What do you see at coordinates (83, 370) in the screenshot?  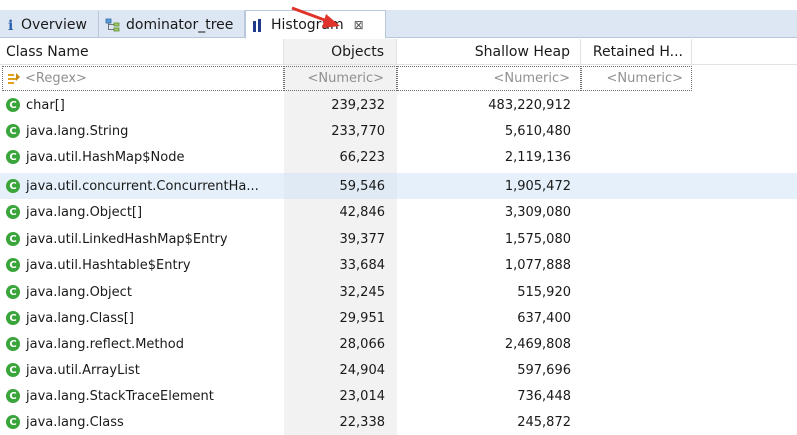 I see `class-name: java.util.ArrayList` at bounding box center [83, 370].